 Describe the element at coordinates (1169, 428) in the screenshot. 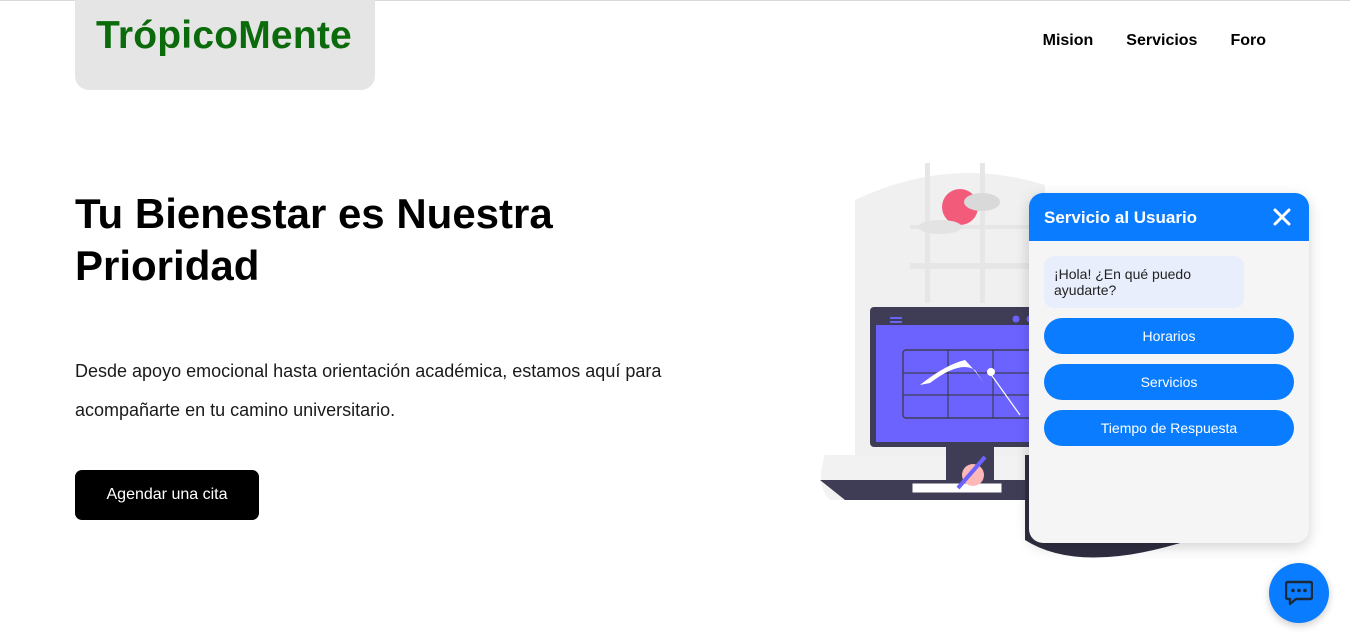

I see `chat-option-tiempo-respuesta: Tiempo de Respuesta` at that location.